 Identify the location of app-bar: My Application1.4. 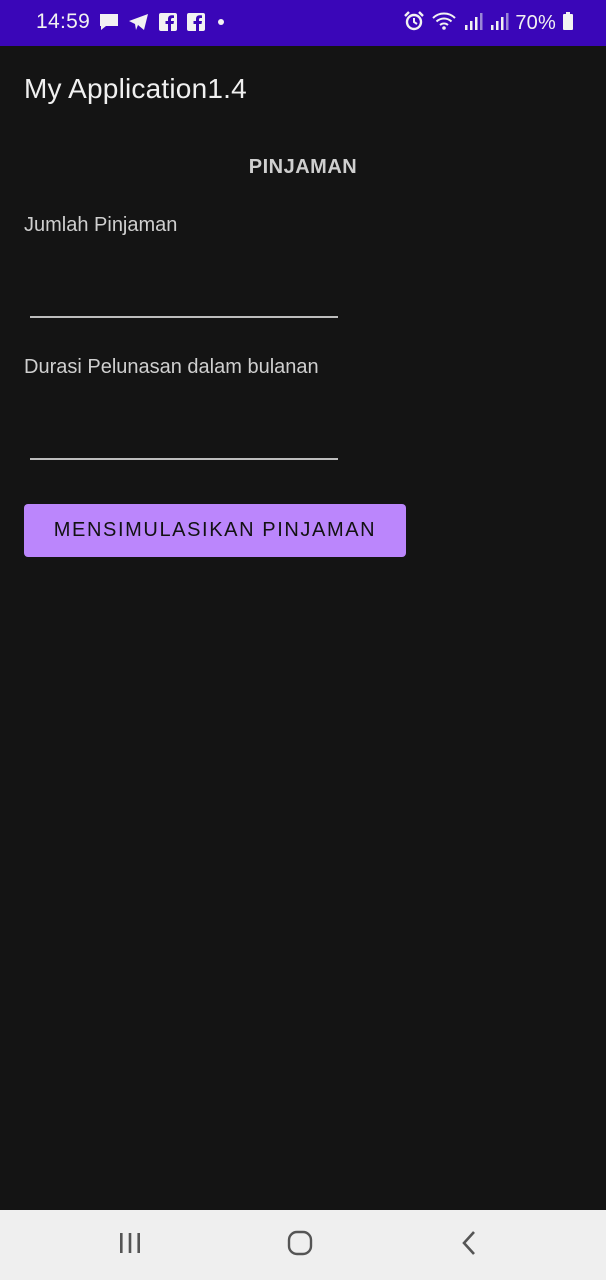
(303, 90).